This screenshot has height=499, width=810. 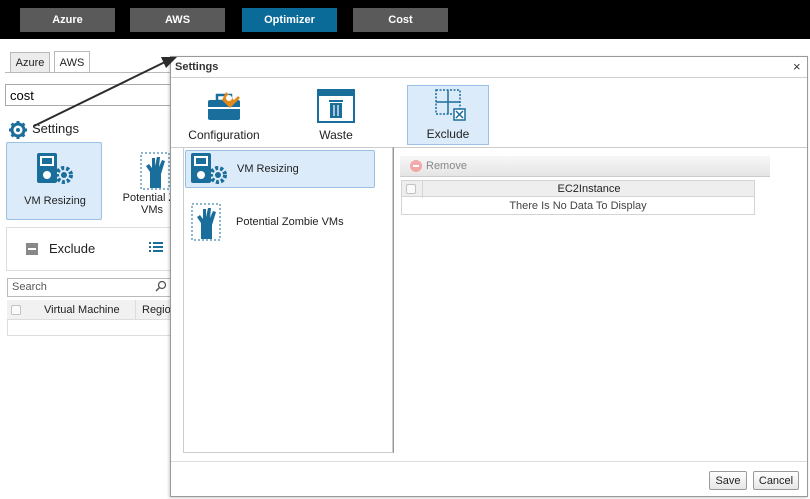 I want to click on list-item-potential-zombie-vms: Potential Zombie VMs, so click(x=280, y=222).